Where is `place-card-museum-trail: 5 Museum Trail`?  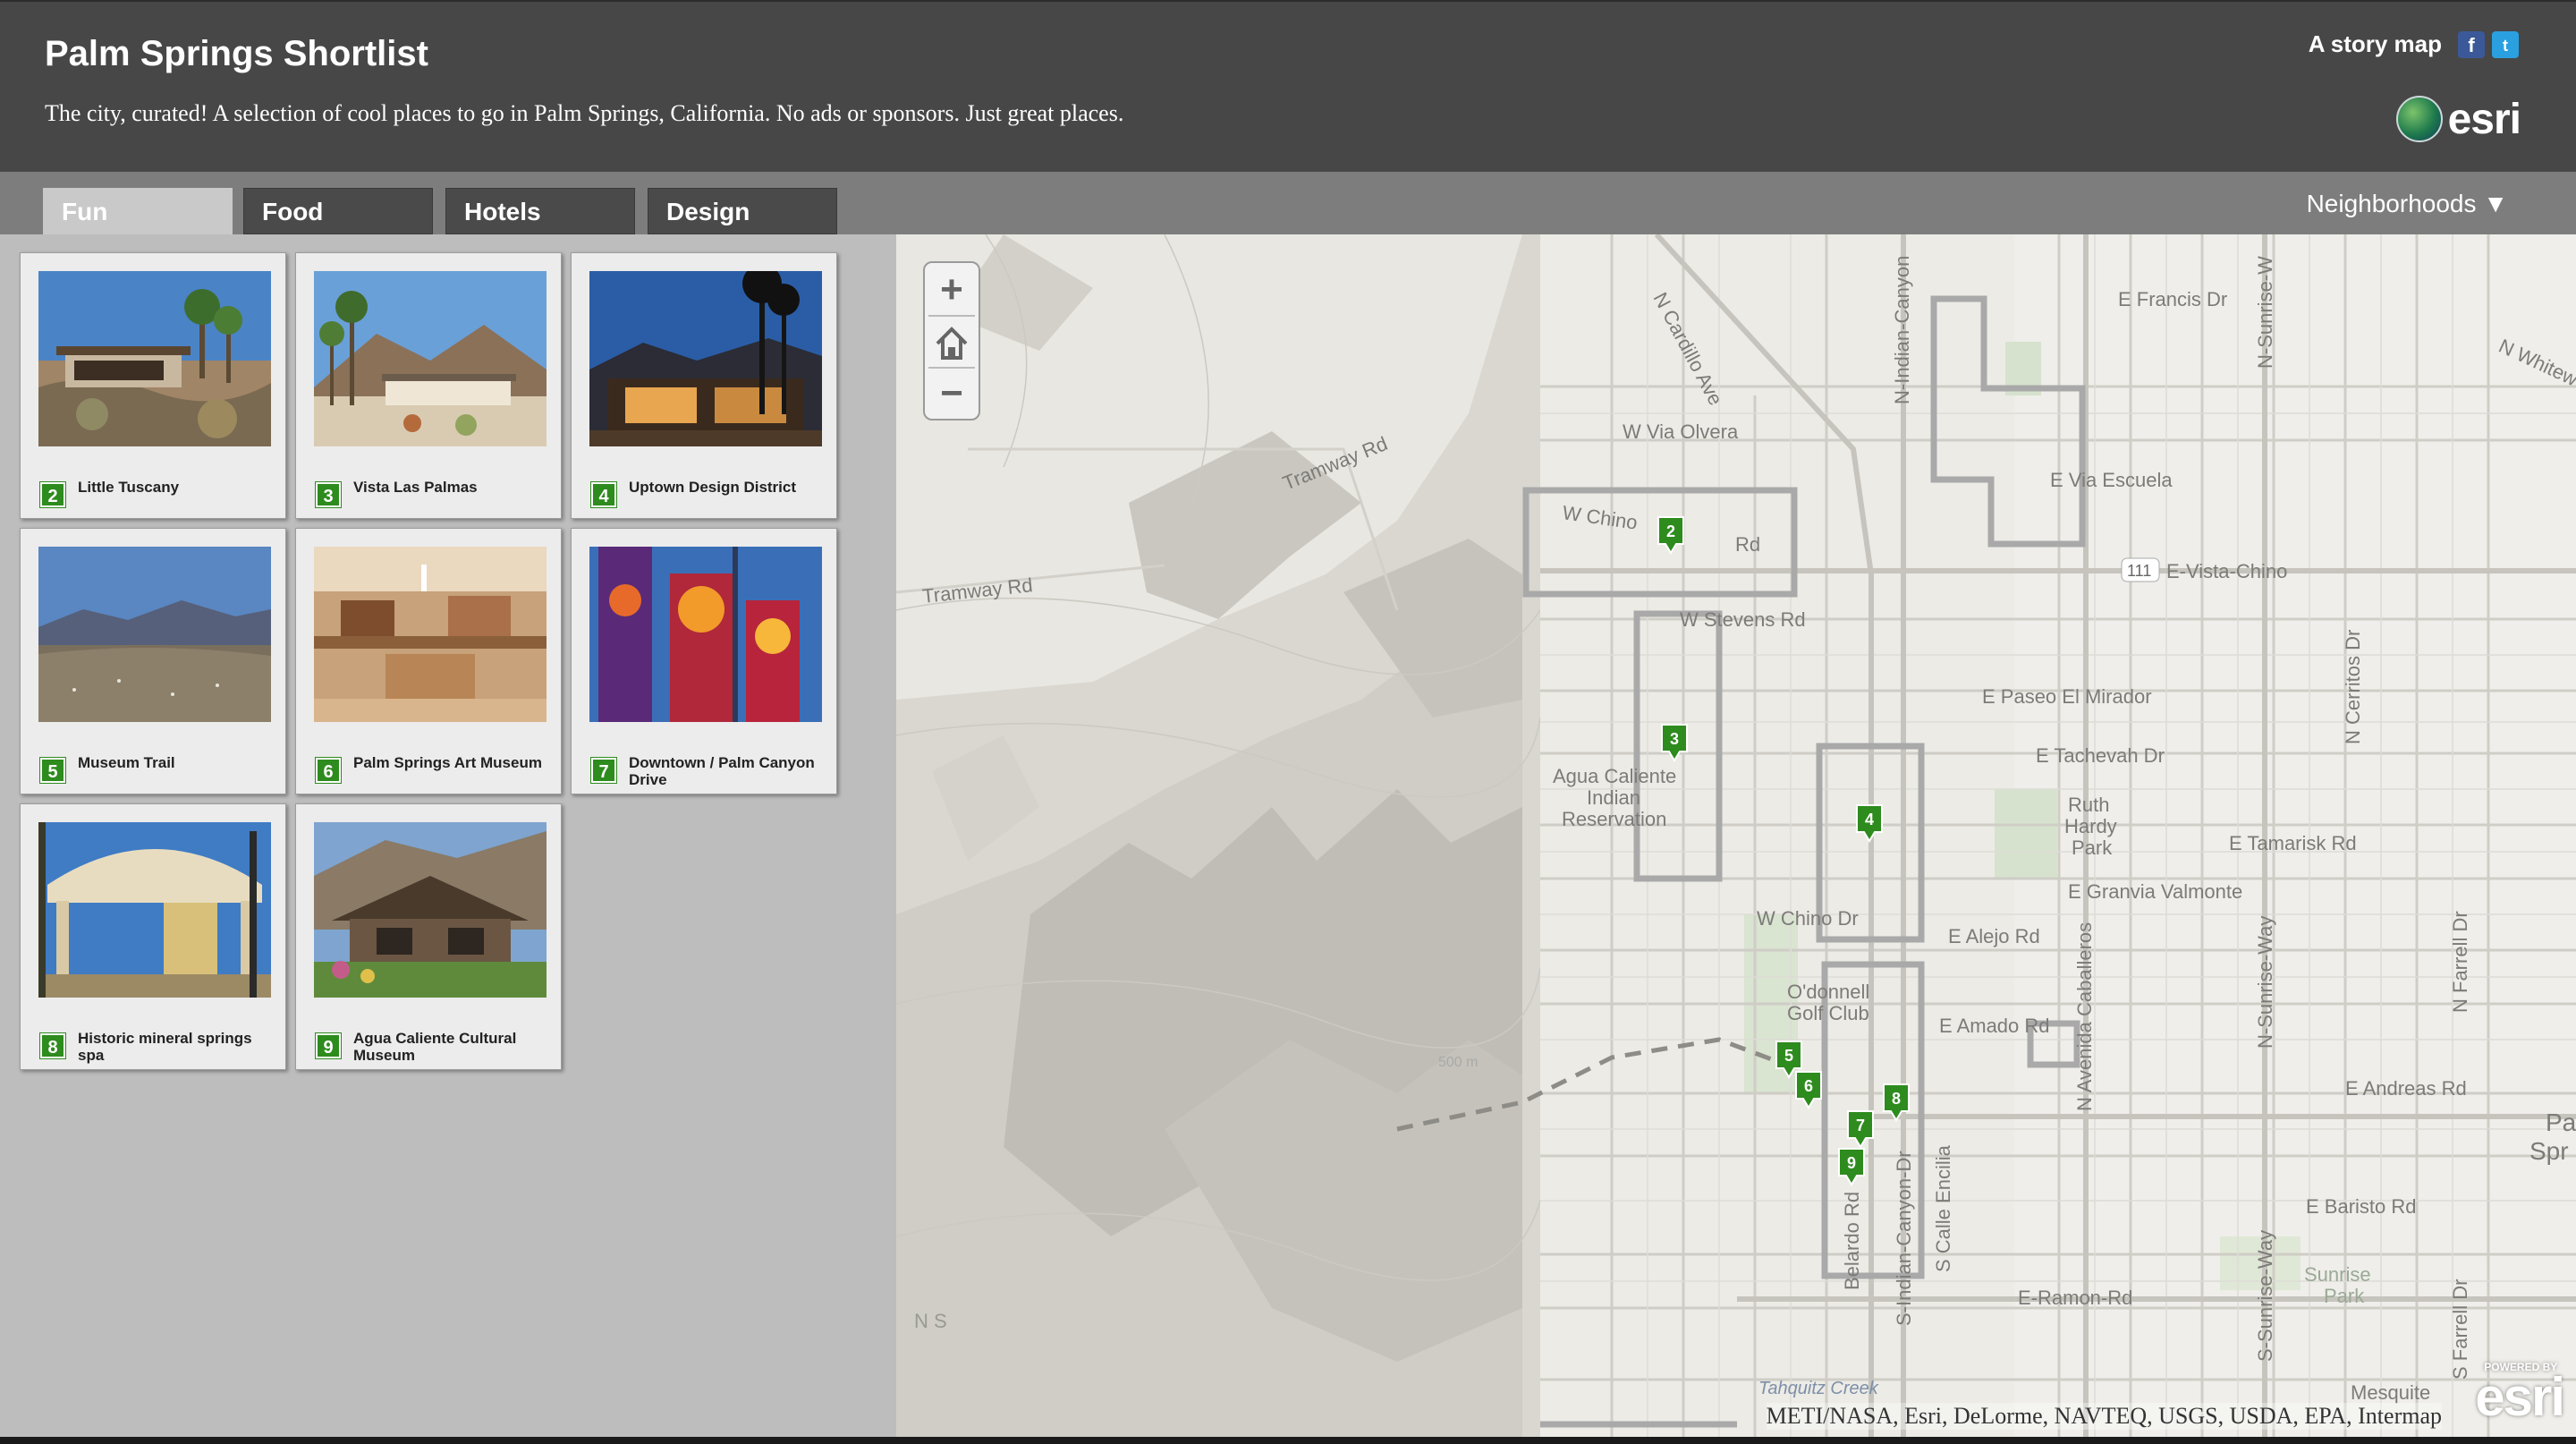 place-card-museum-trail: 5 Museum Trail is located at coordinates (153, 661).